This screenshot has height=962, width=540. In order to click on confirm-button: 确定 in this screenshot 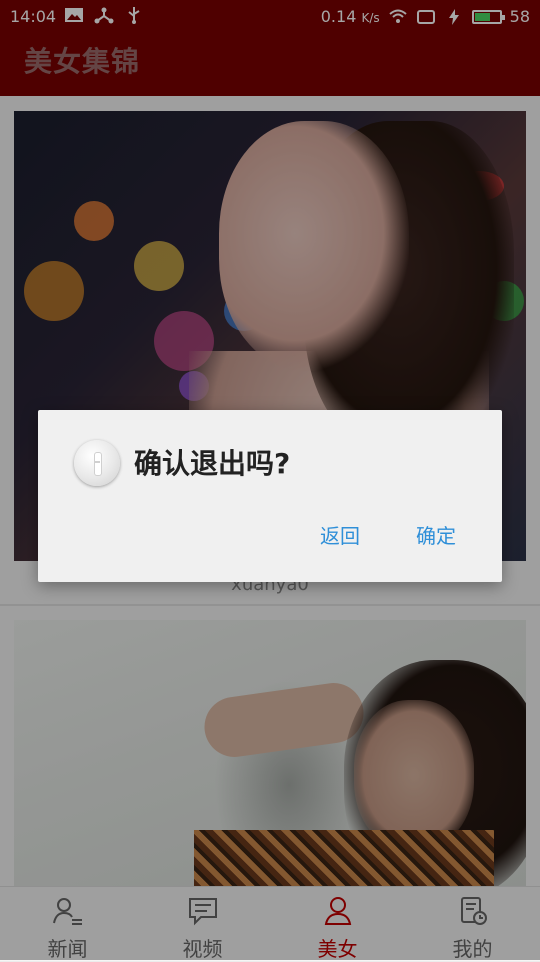, I will do `click(436, 534)`.